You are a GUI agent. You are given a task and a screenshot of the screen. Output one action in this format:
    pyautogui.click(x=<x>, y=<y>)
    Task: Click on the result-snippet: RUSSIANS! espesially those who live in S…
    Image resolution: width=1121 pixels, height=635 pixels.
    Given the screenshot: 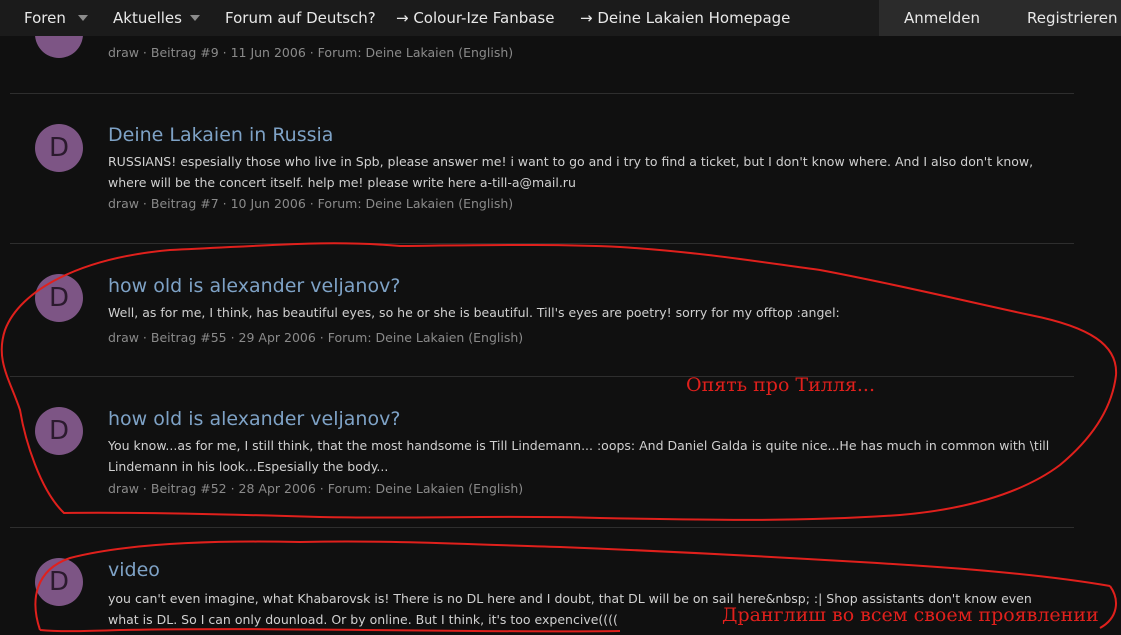 What is the action you would take?
    pyautogui.click(x=571, y=172)
    